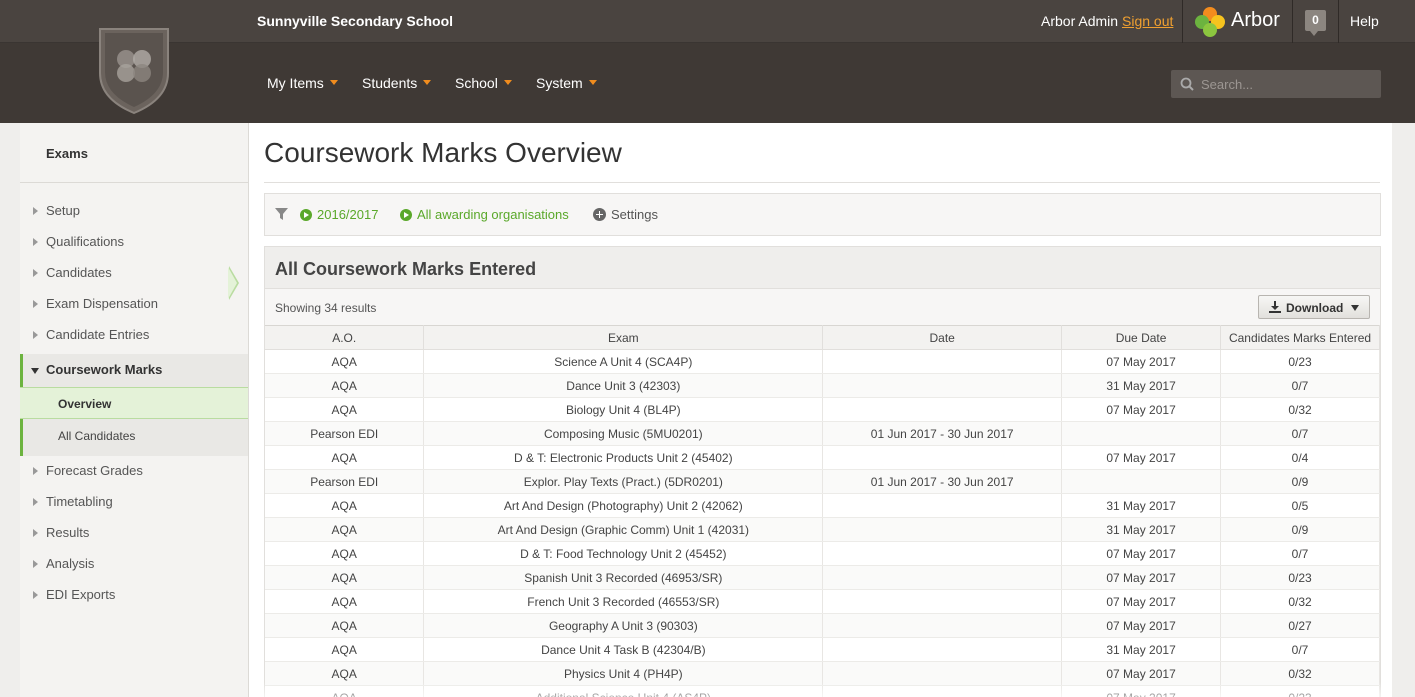 This screenshot has width=1415, height=697. What do you see at coordinates (1141, 337) in the screenshot?
I see `column-header-due-date: Due Date` at bounding box center [1141, 337].